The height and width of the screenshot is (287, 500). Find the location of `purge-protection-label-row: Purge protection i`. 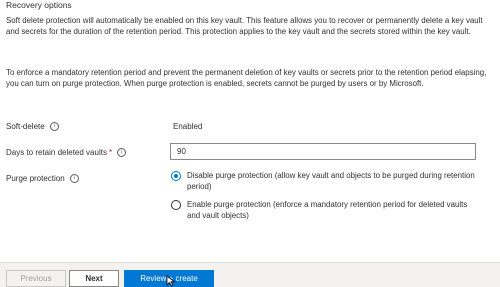

purge-protection-label-row: Purge protection i is located at coordinates (42, 178).